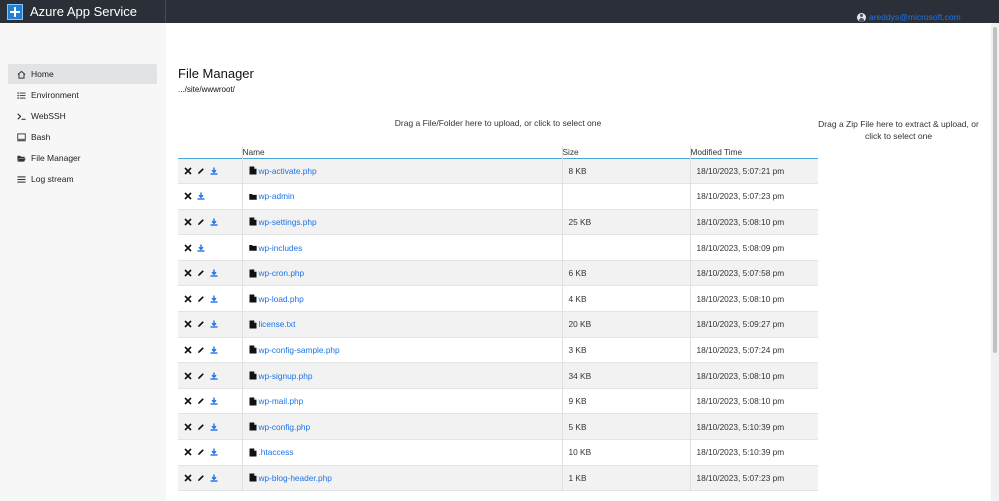  What do you see at coordinates (754, 152) in the screenshot?
I see `modified-column-header: Modified Time` at bounding box center [754, 152].